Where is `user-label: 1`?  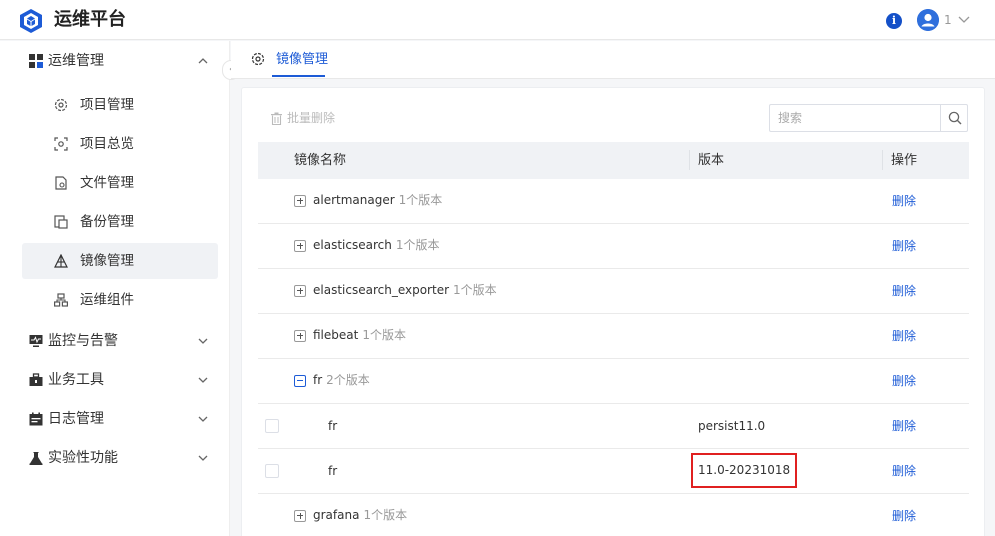
user-label: 1 is located at coordinates (948, 20).